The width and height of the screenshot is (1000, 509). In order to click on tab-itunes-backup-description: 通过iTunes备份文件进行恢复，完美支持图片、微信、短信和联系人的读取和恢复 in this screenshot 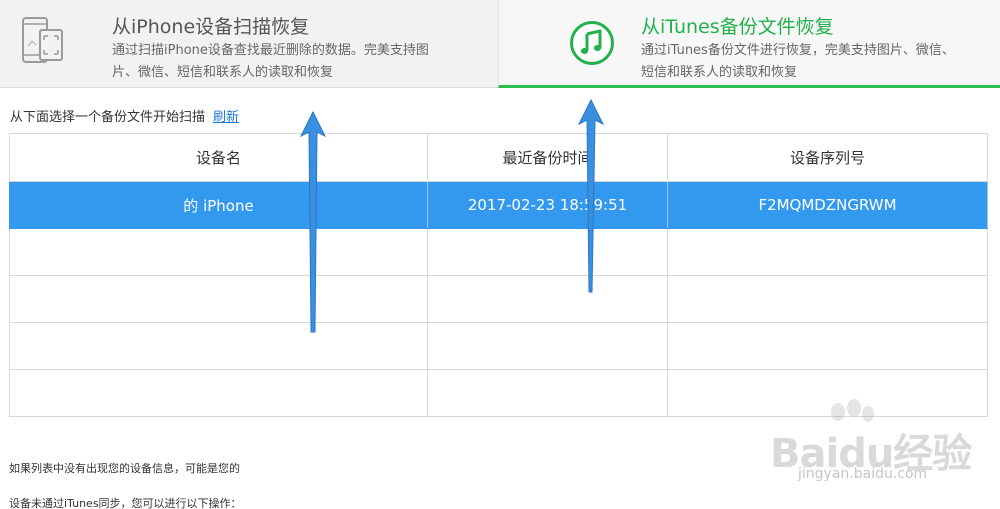, I will do `click(798, 61)`.